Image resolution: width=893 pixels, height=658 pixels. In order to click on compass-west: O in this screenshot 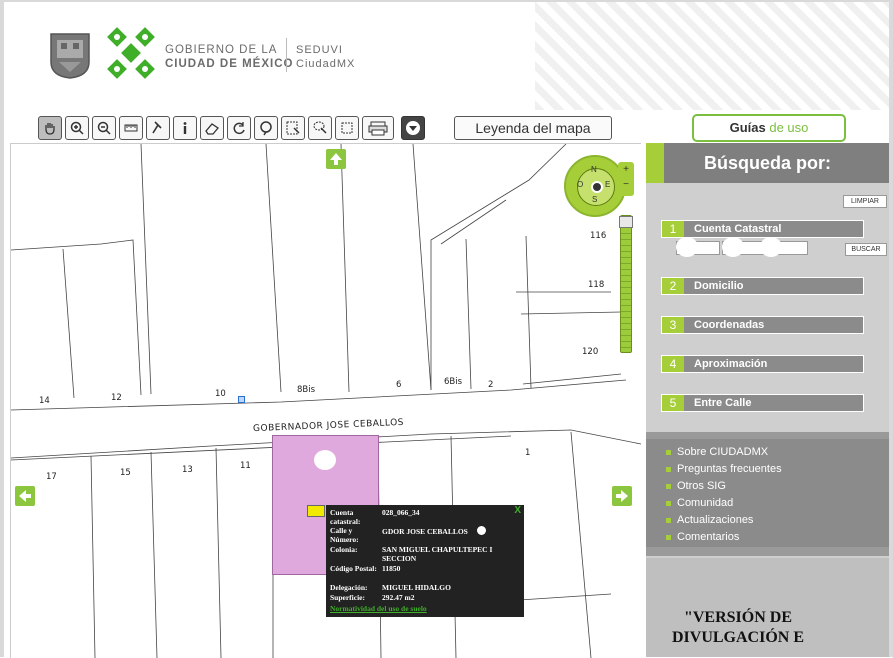, I will do `click(580, 184)`.